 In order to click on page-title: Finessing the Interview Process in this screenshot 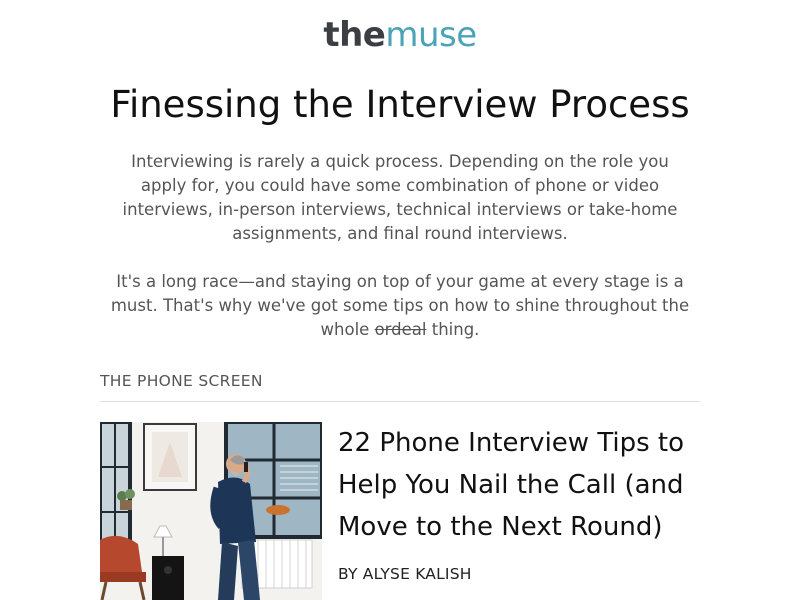, I will do `click(400, 104)`.